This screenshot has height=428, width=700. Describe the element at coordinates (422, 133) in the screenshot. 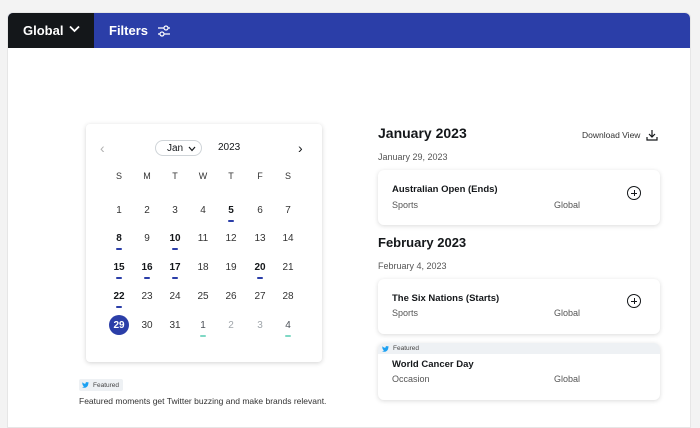

I see `month-heading-january: January 2023` at that location.